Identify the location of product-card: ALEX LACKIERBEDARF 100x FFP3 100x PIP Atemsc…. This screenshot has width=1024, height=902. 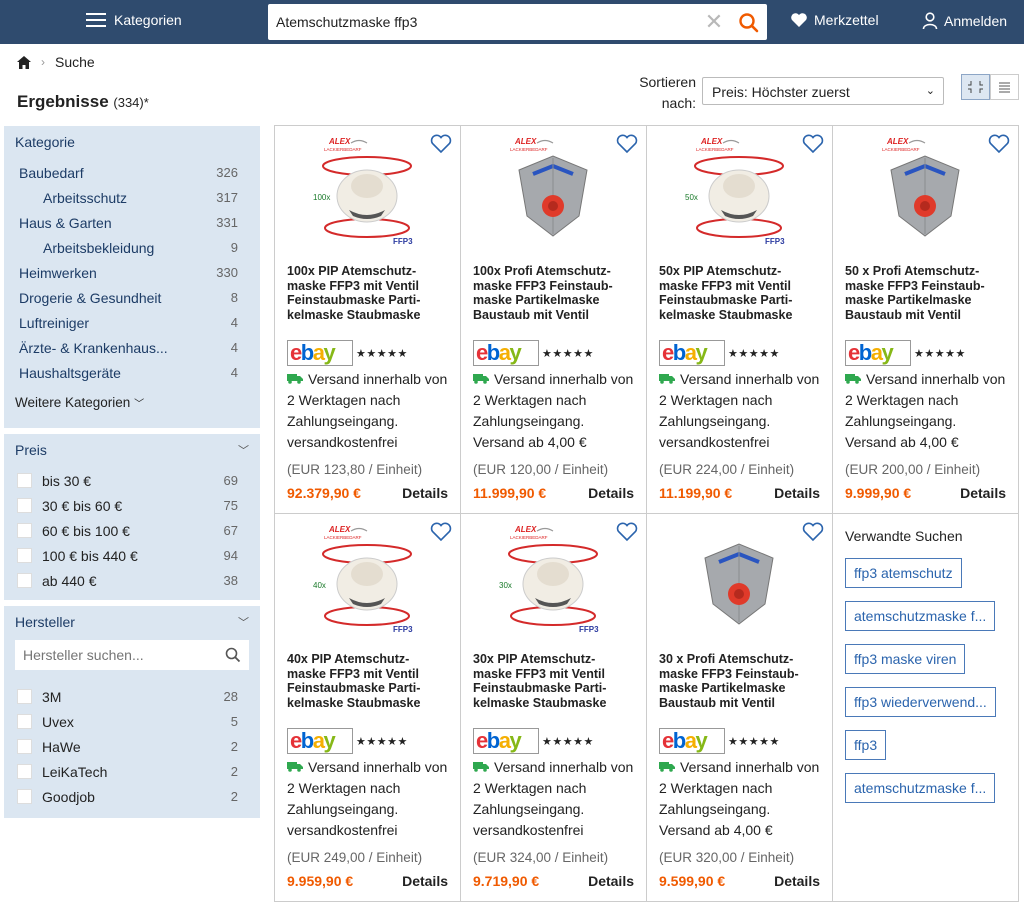
(368, 320).